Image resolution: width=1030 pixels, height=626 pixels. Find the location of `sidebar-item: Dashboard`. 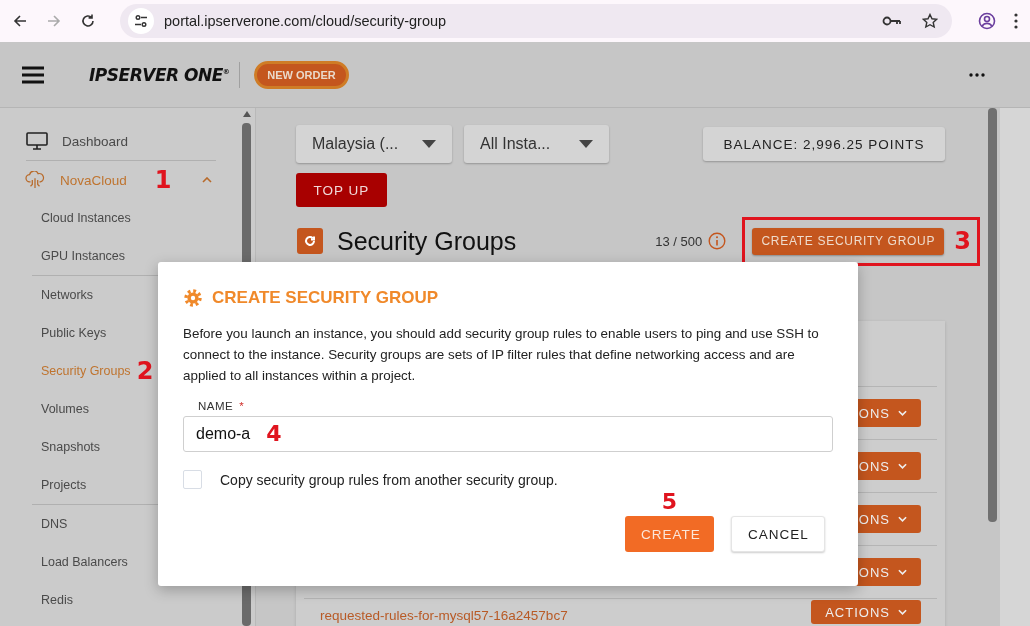

sidebar-item: Dashboard is located at coordinates (121, 141).